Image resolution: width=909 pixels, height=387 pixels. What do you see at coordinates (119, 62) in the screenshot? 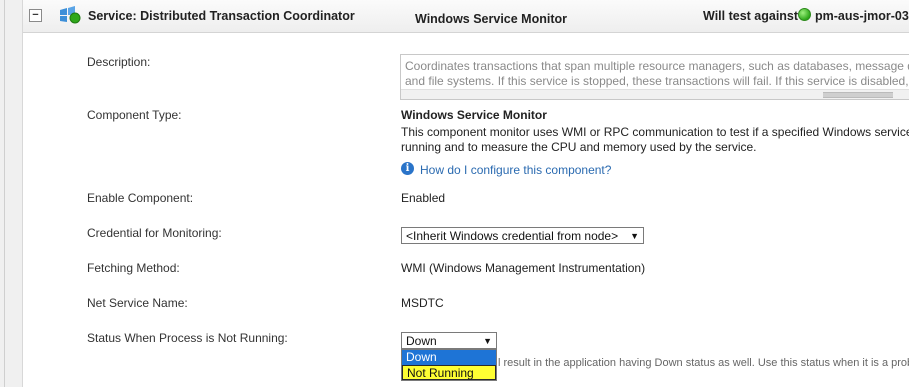
I see `description-label: Description:` at bounding box center [119, 62].